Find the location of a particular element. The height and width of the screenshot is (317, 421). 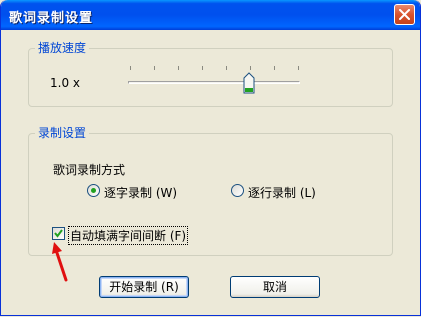

window-title: 歌词录制设置 is located at coordinates (51, 18).